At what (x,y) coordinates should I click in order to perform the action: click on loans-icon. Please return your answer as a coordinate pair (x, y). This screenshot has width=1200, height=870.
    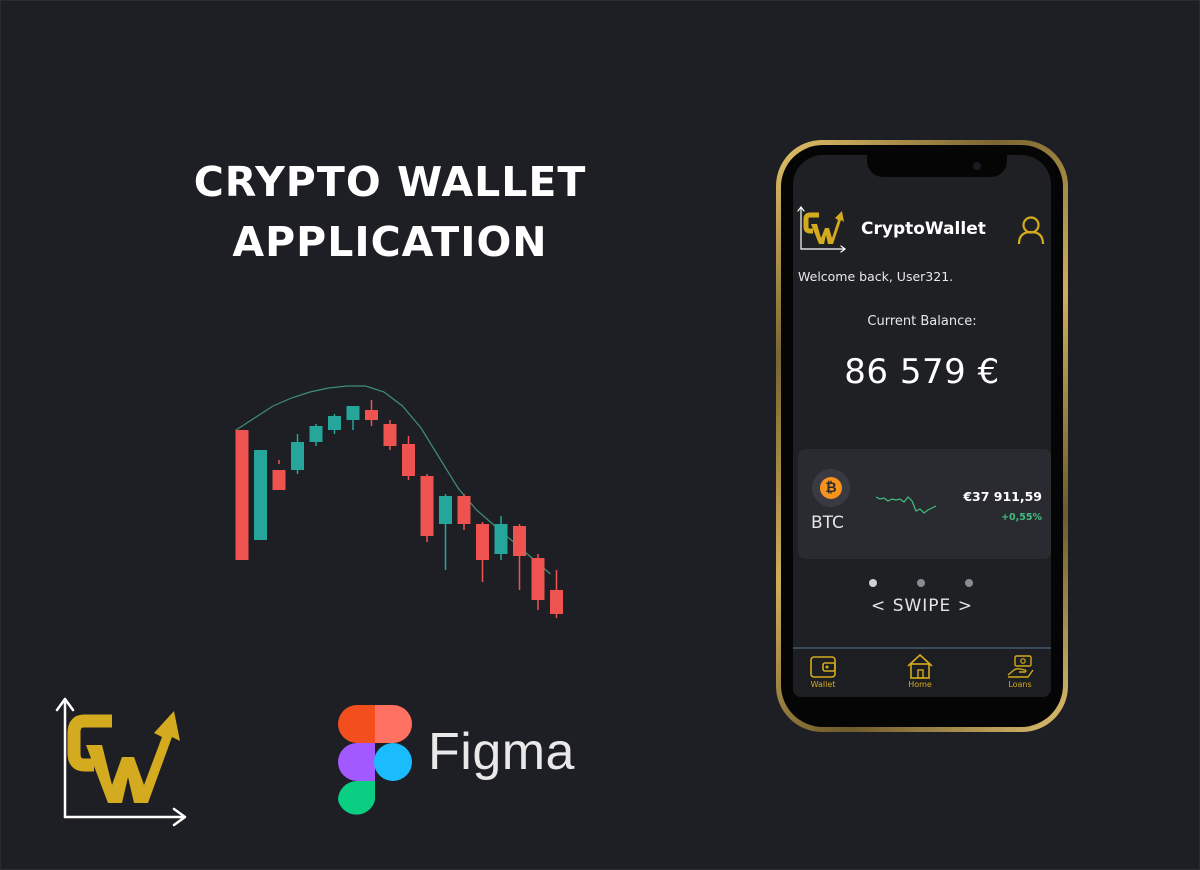
    Looking at the image, I should click on (1020, 666).